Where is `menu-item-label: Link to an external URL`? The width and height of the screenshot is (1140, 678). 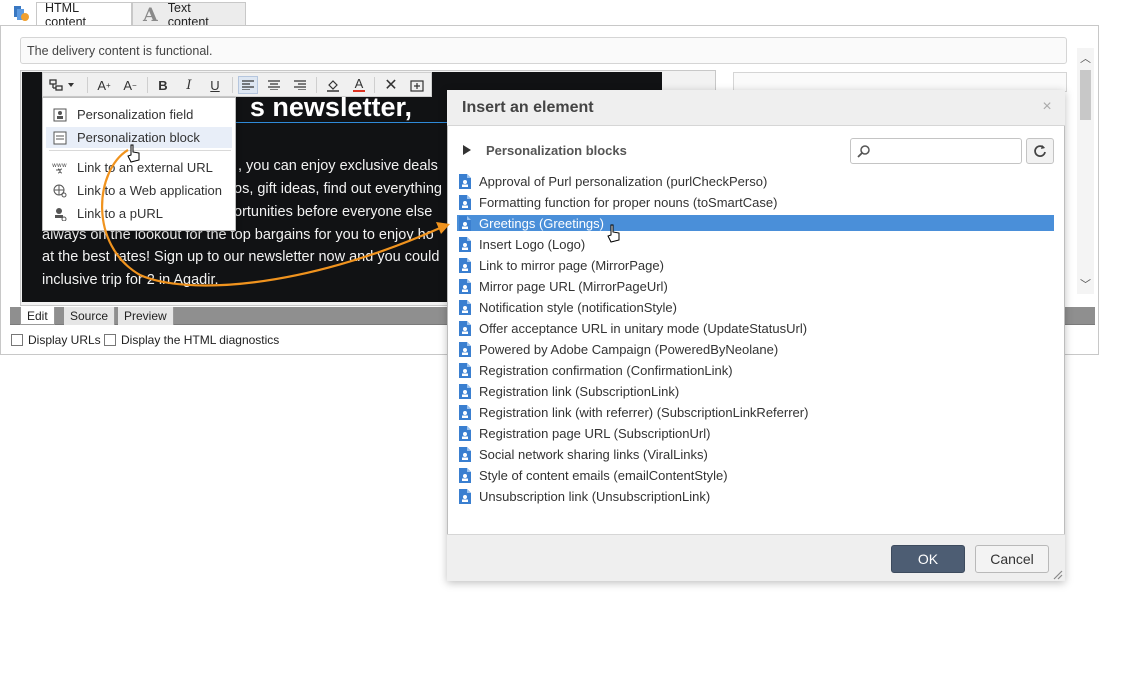 menu-item-label: Link to an external URL is located at coordinates (145, 167).